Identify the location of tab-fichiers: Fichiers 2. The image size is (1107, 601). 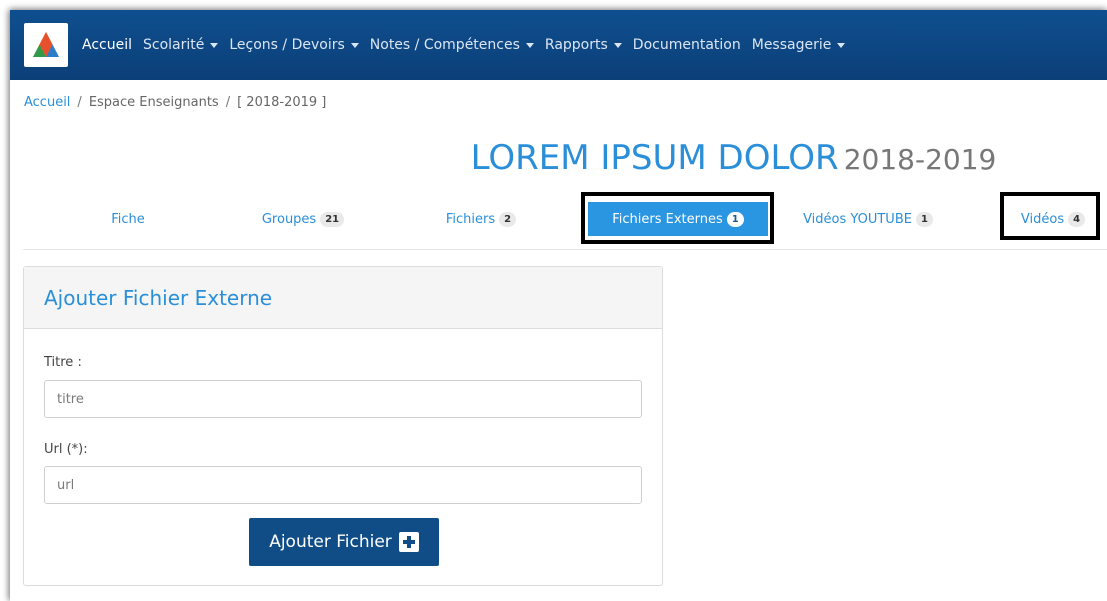
(481, 219).